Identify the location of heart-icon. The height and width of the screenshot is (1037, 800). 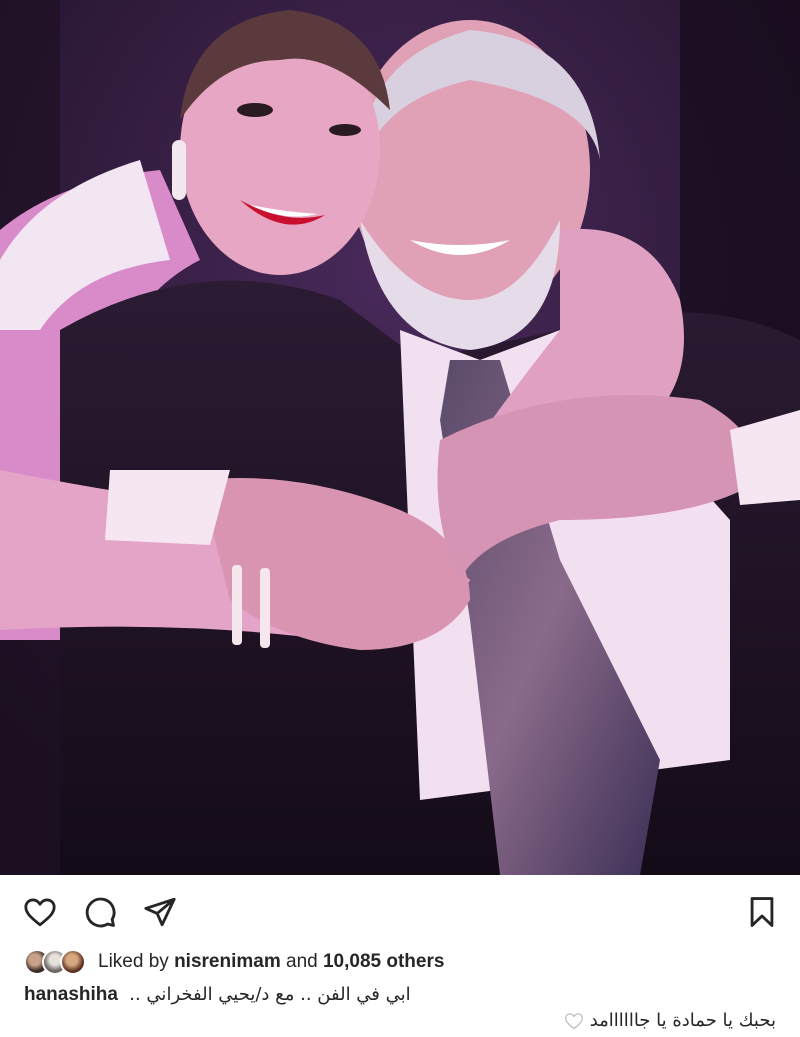
(40, 912).